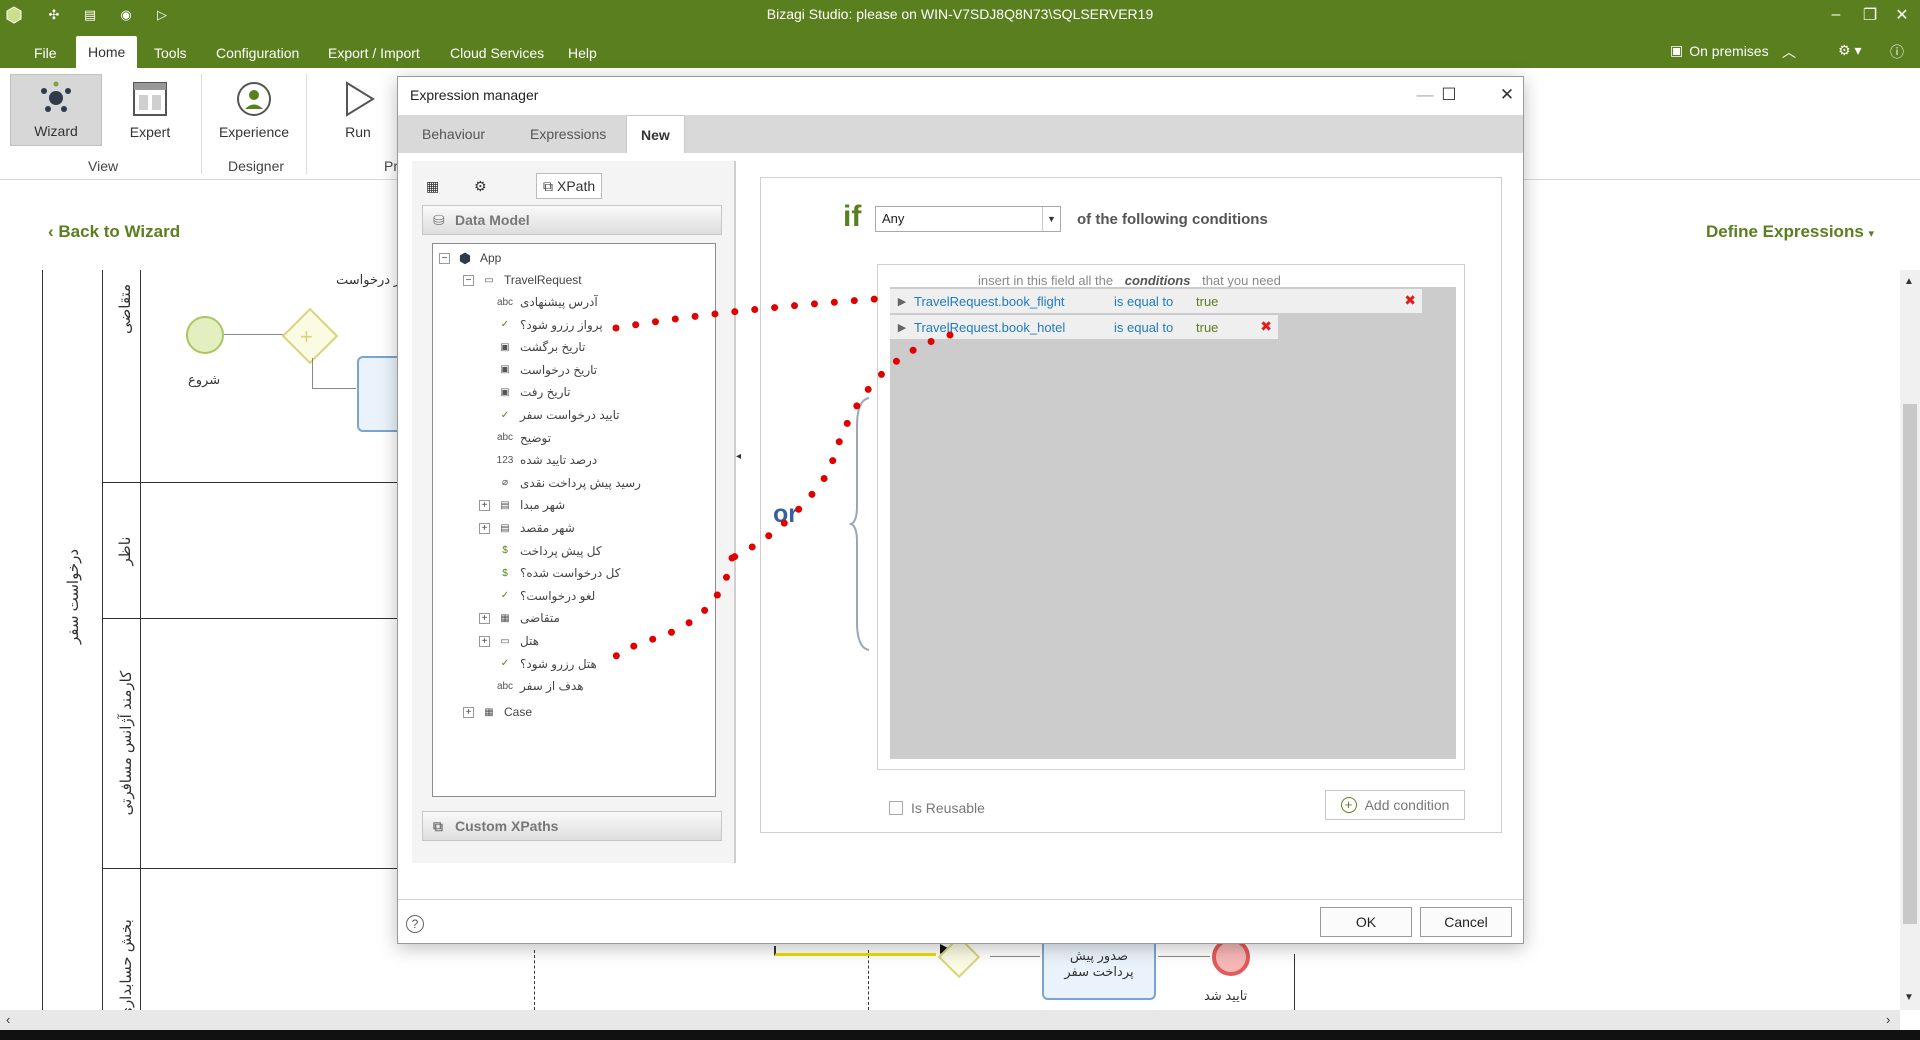 This screenshot has width=1920, height=1040. I want to click on settings-icon: ⚙ ▾, so click(1849, 50).